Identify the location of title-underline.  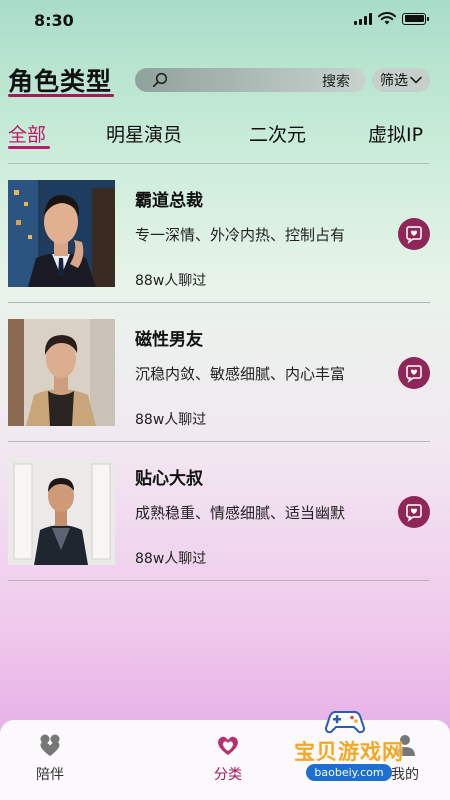
(61, 95).